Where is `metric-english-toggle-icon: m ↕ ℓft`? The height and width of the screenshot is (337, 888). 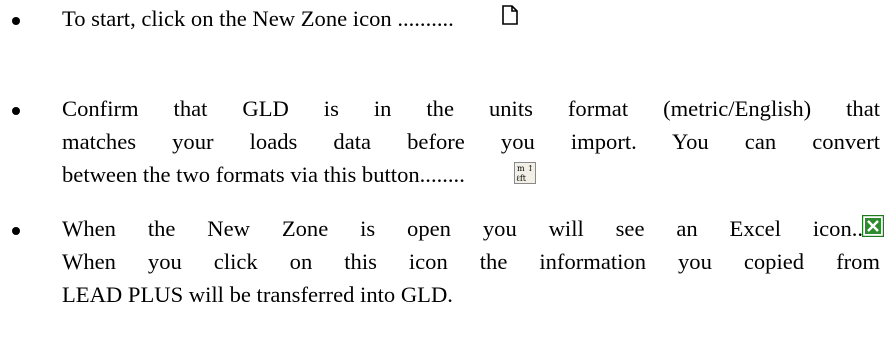
metric-english-toggle-icon: m ↕ ℓft is located at coordinates (525, 173).